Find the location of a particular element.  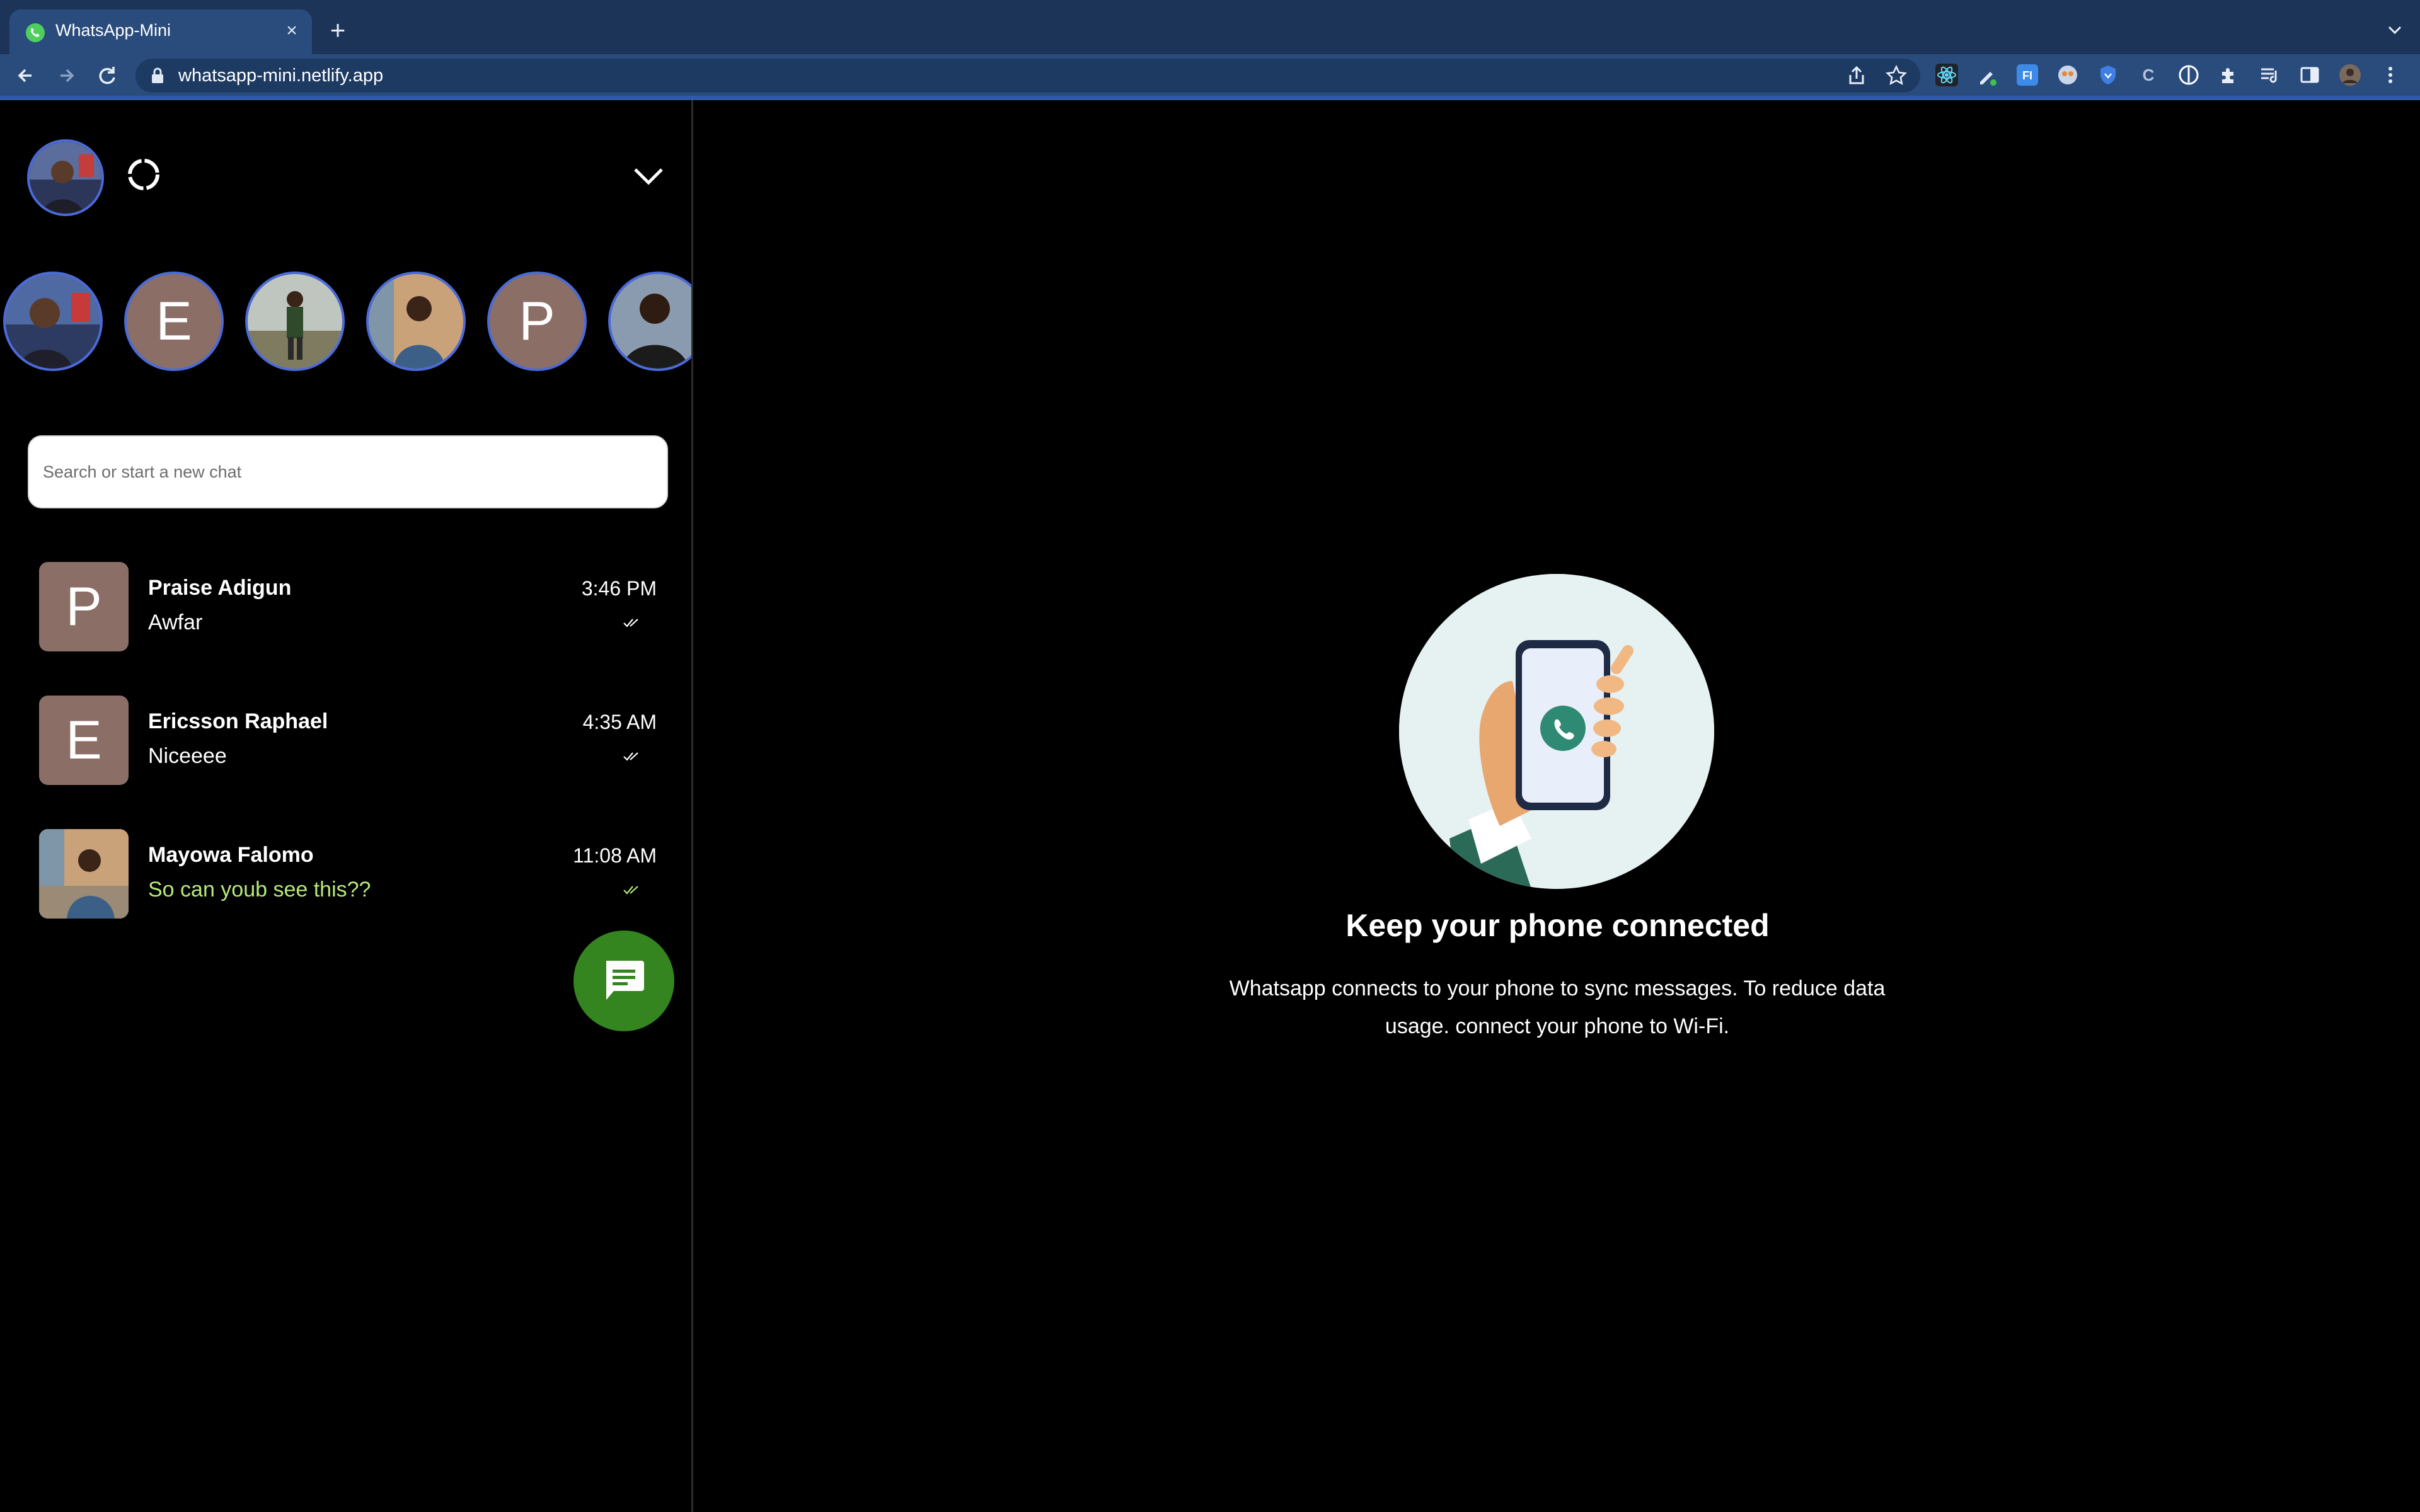

chat-avatar: E is located at coordinates (84, 740).